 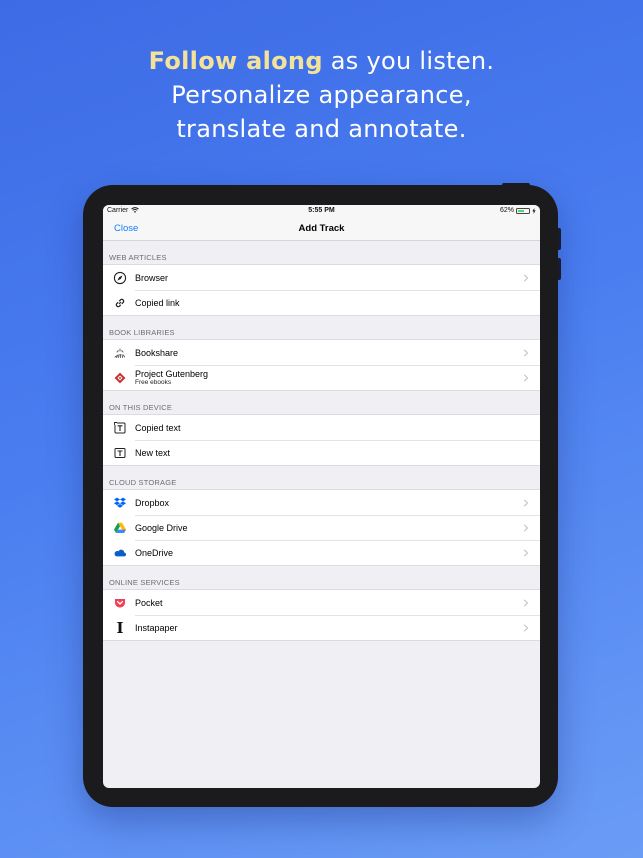 I want to click on section-header-cloud-storage: CLOUD STORAGE, so click(x=321, y=478).